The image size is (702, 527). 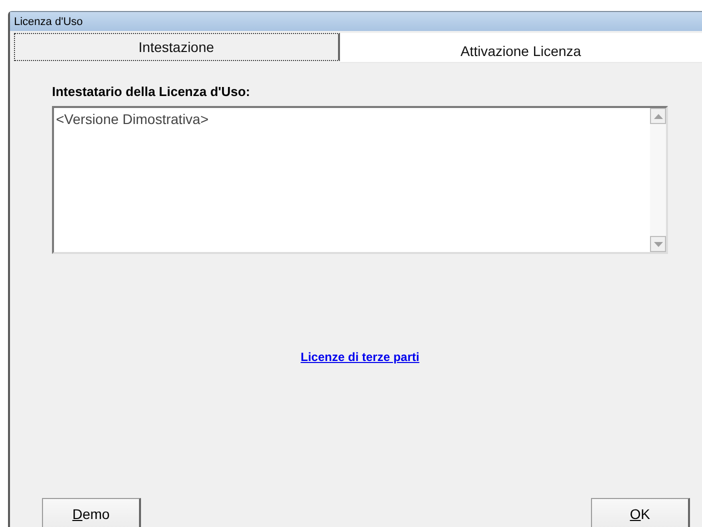 I want to click on demo-button: Demo, so click(x=91, y=512).